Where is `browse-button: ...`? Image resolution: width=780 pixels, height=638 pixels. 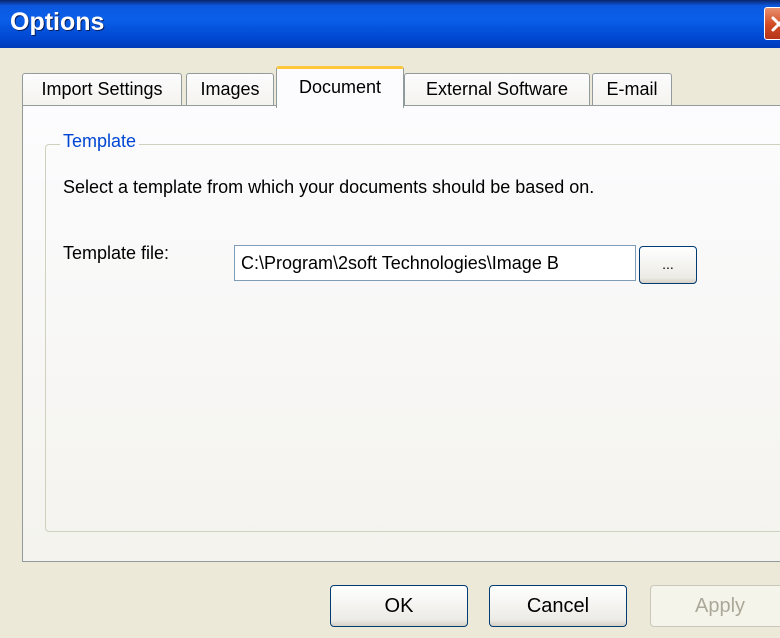
browse-button: ... is located at coordinates (668, 265).